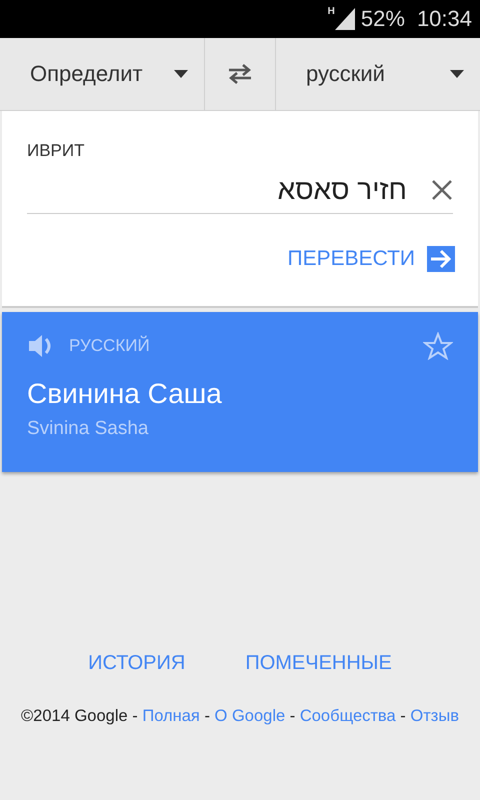 The width and height of the screenshot is (480, 800). I want to click on swap-arrows-icon, so click(240, 74).